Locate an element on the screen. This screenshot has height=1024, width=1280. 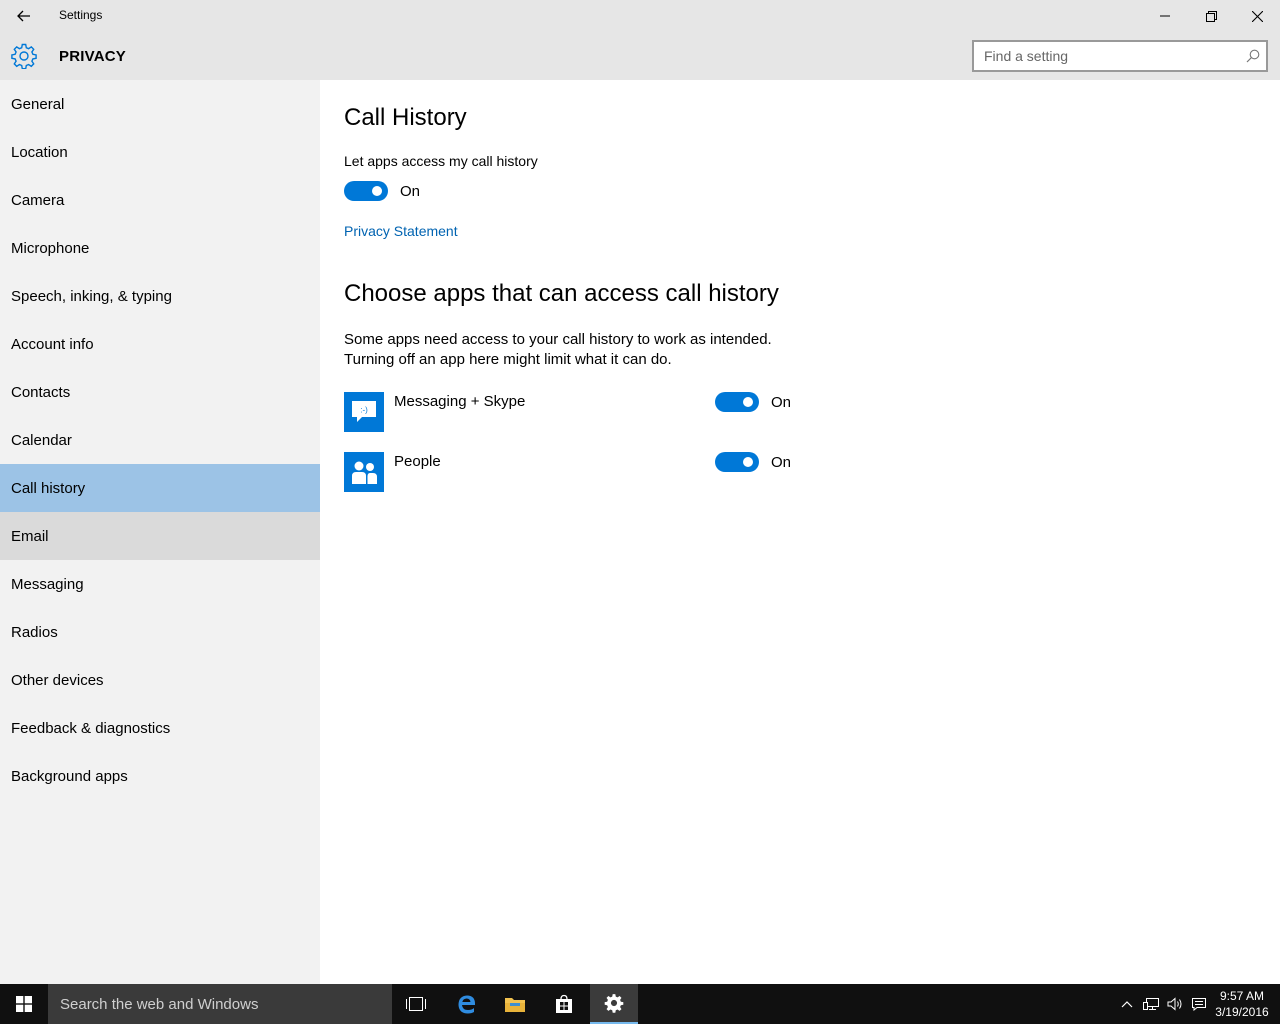
sidebar-item-camera: Camera is located at coordinates (160, 200).